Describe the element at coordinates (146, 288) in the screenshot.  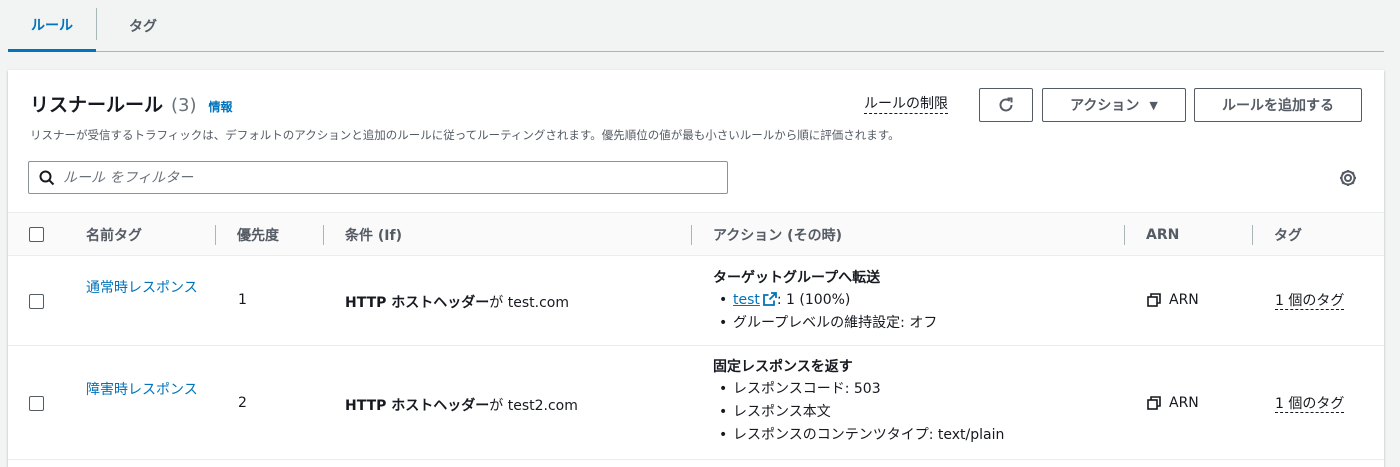
I see `rule-name-link: 通常時レスポンス` at that location.